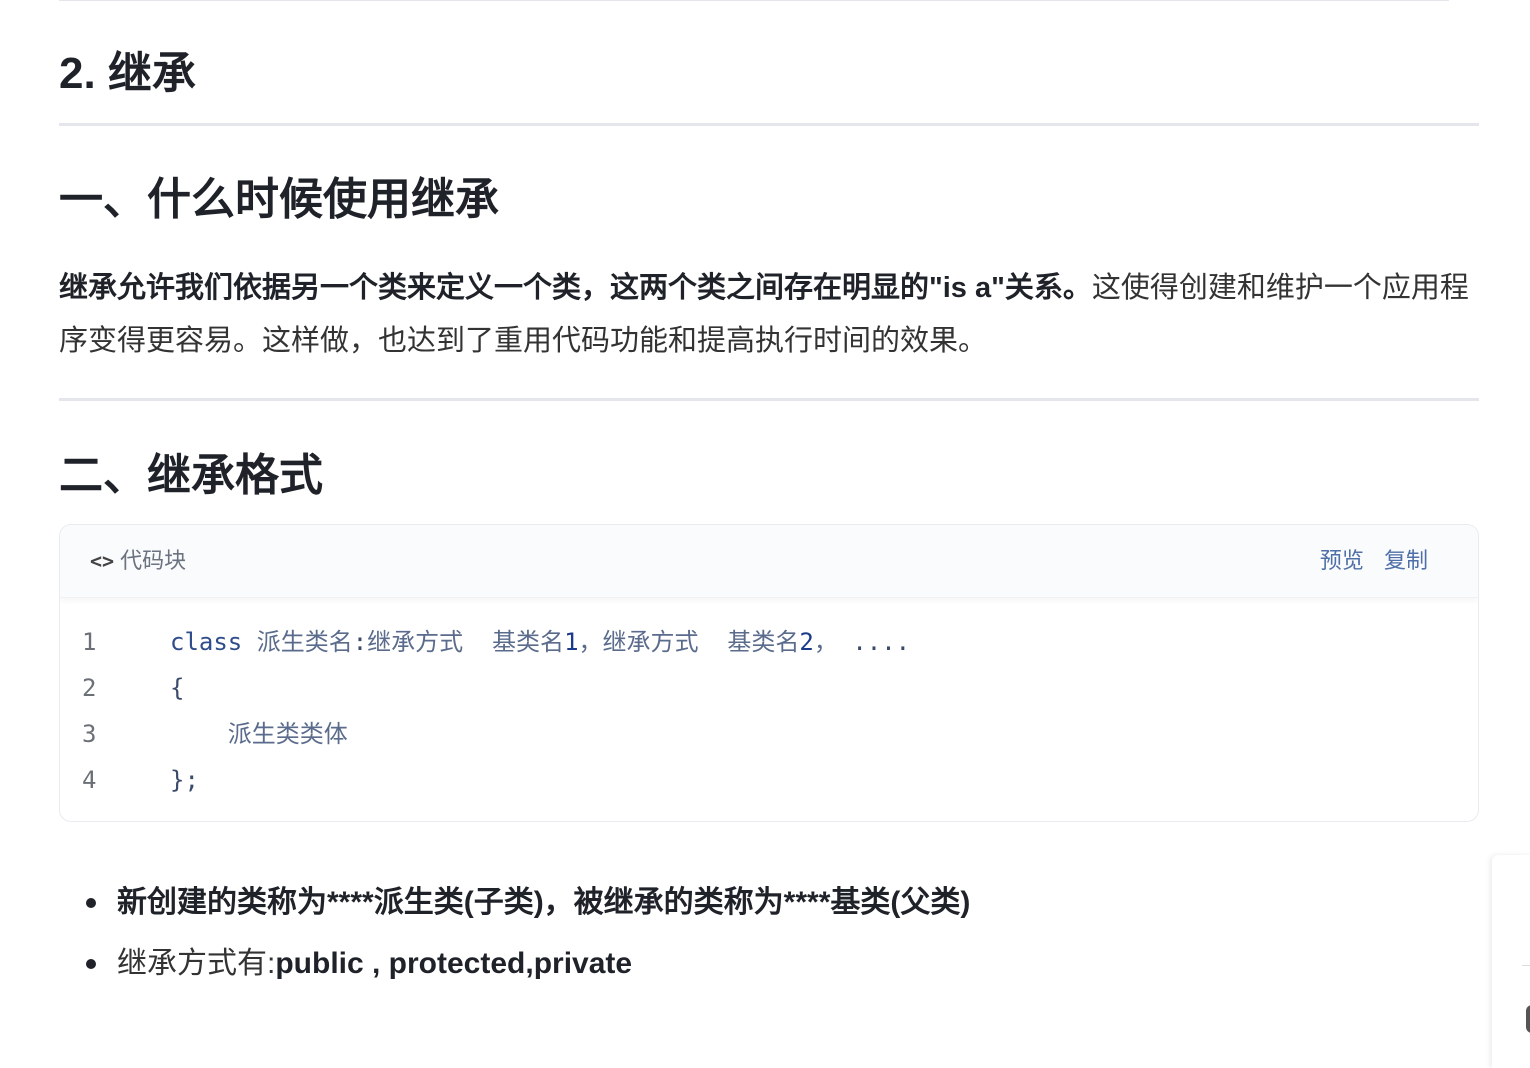 Image resolution: width=1530 pixels, height=1068 pixels. Describe the element at coordinates (191, 475) in the screenshot. I see `heading-format: 二、继承格式` at that location.